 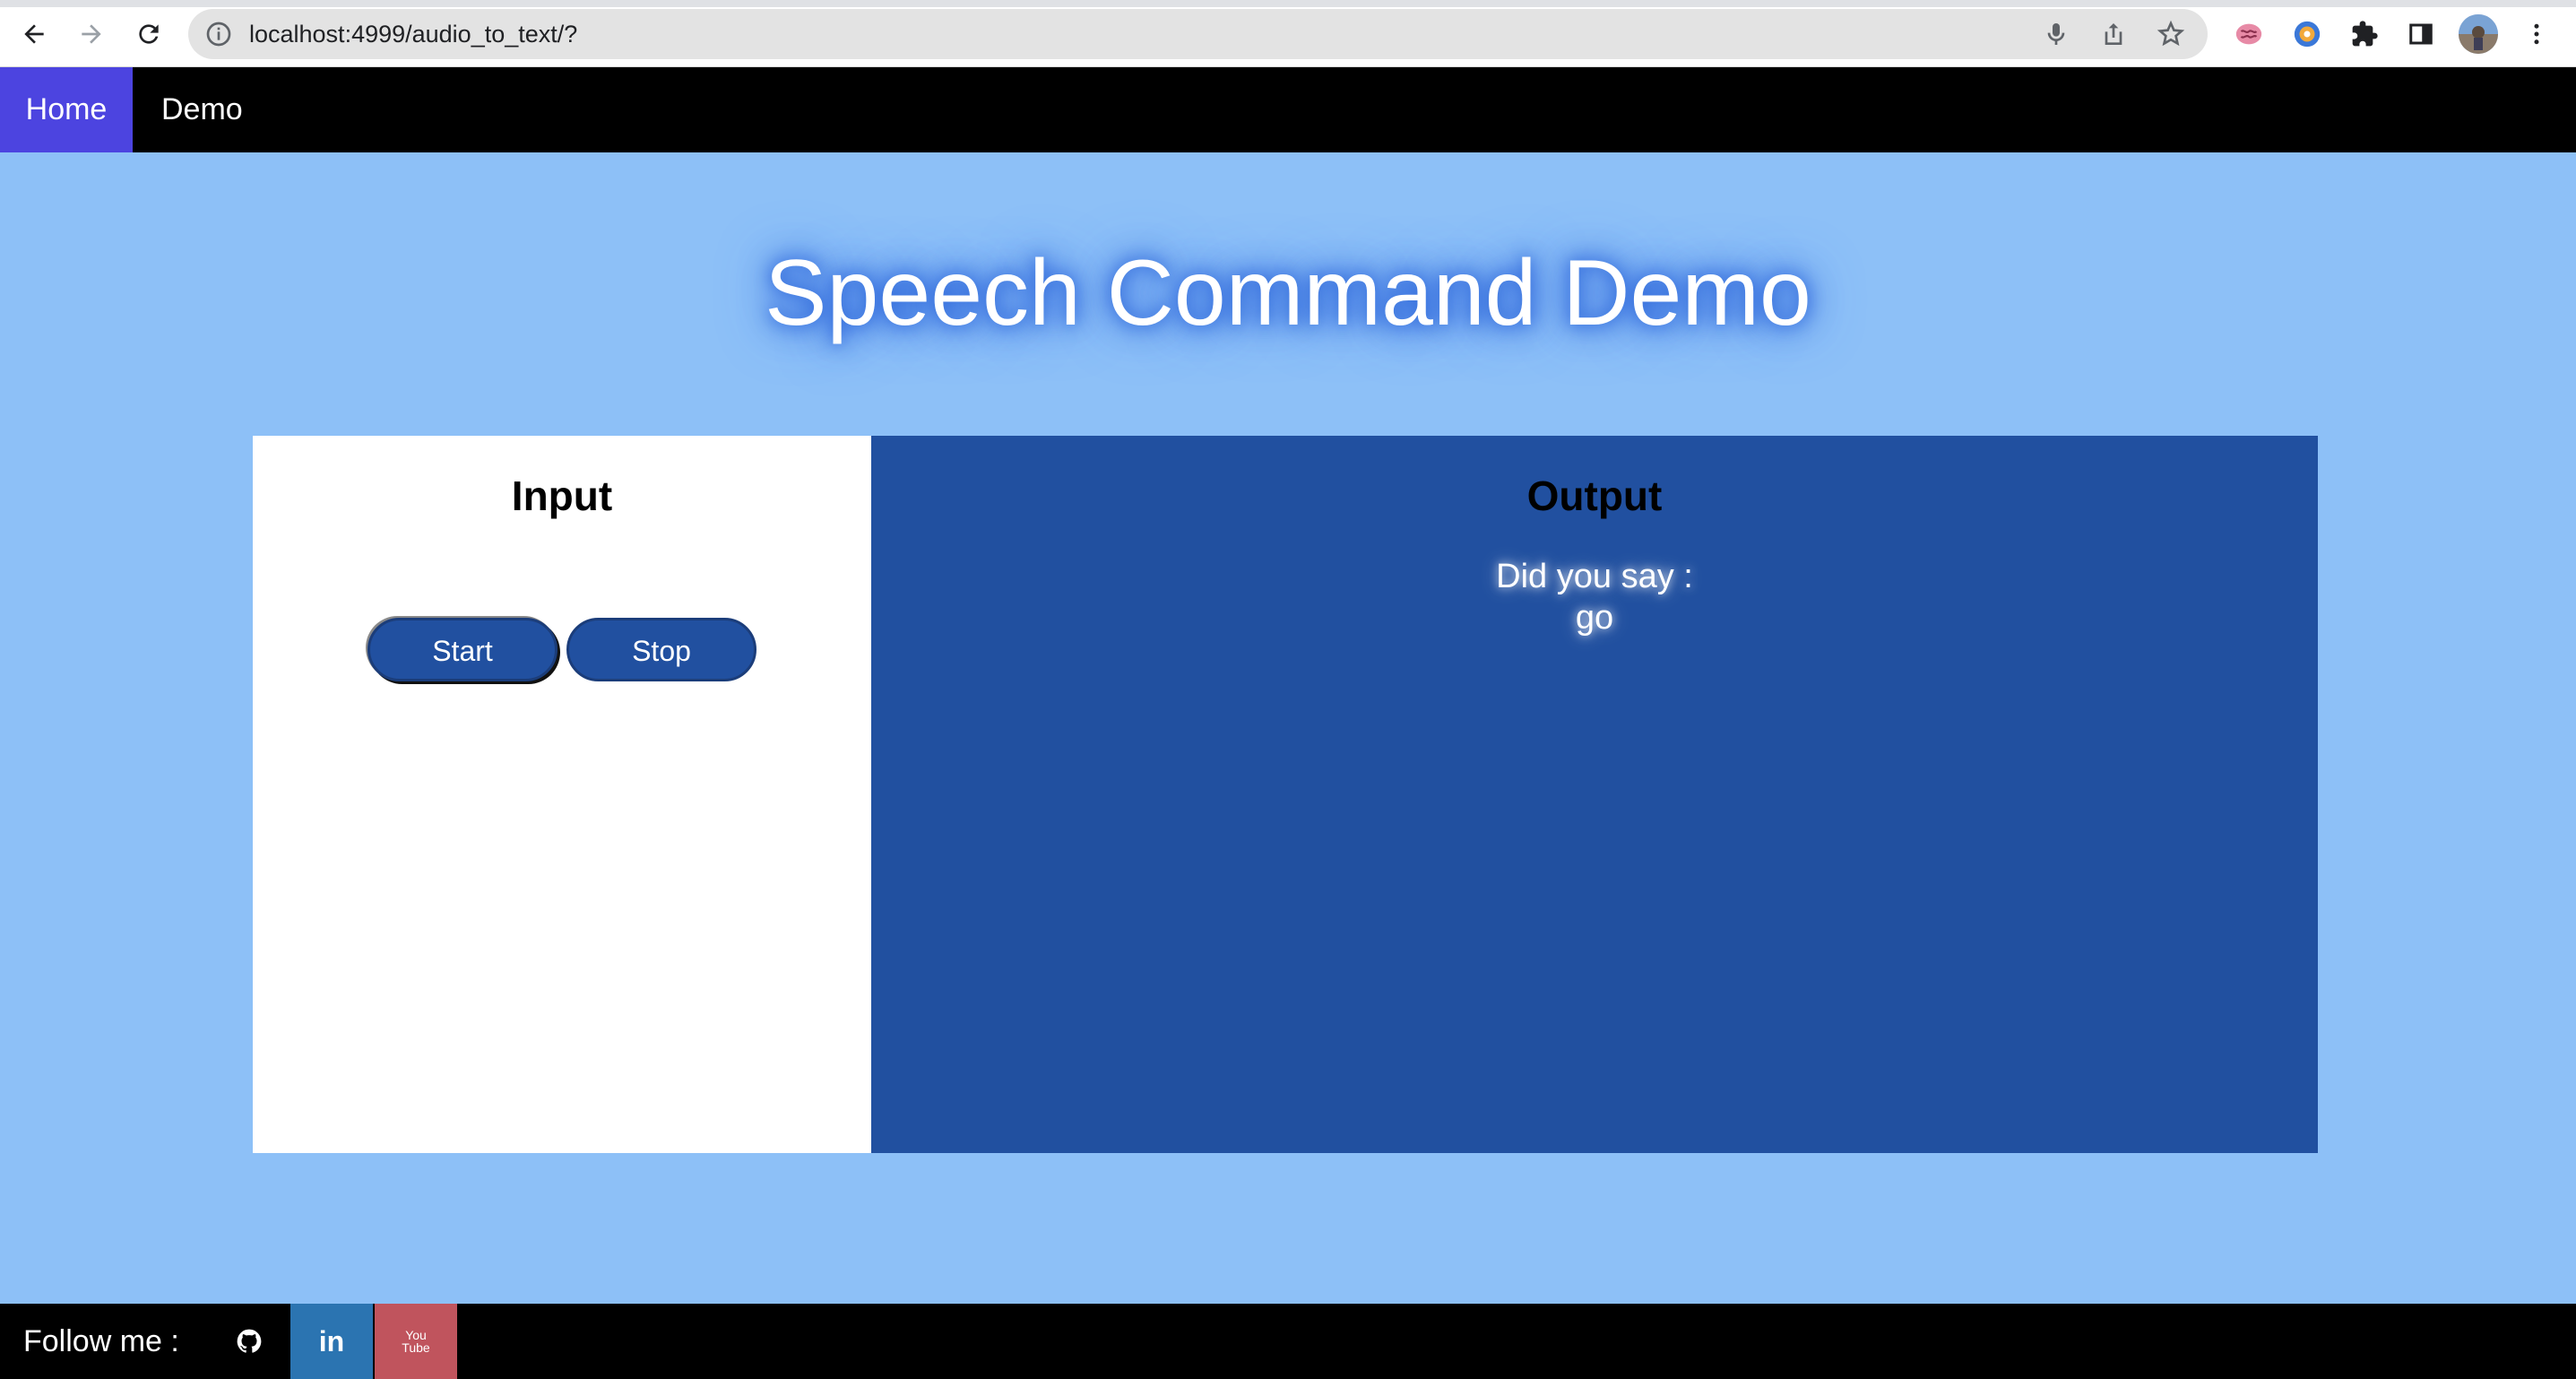 I want to click on youtube-icon: You Tube, so click(x=416, y=1342).